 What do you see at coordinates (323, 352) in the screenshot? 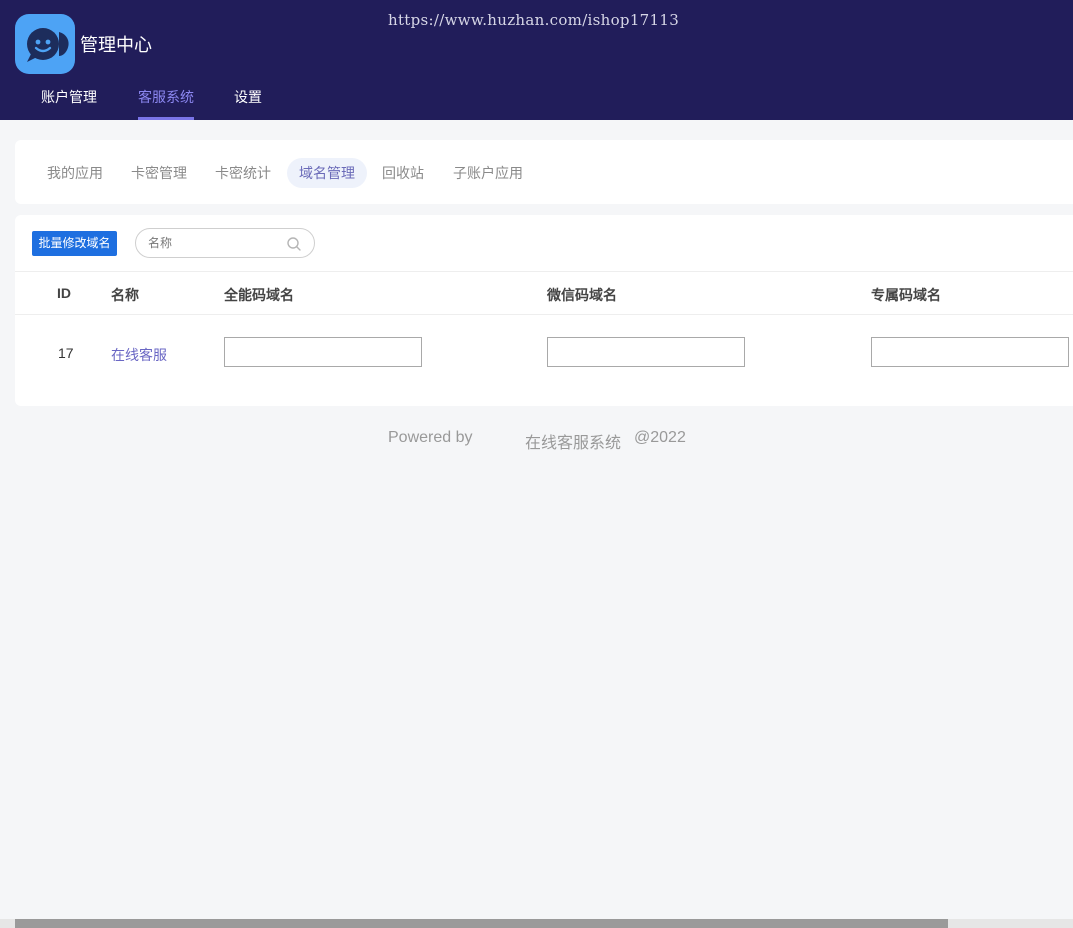
I see `all-domain-input` at bounding box center [323, 352].